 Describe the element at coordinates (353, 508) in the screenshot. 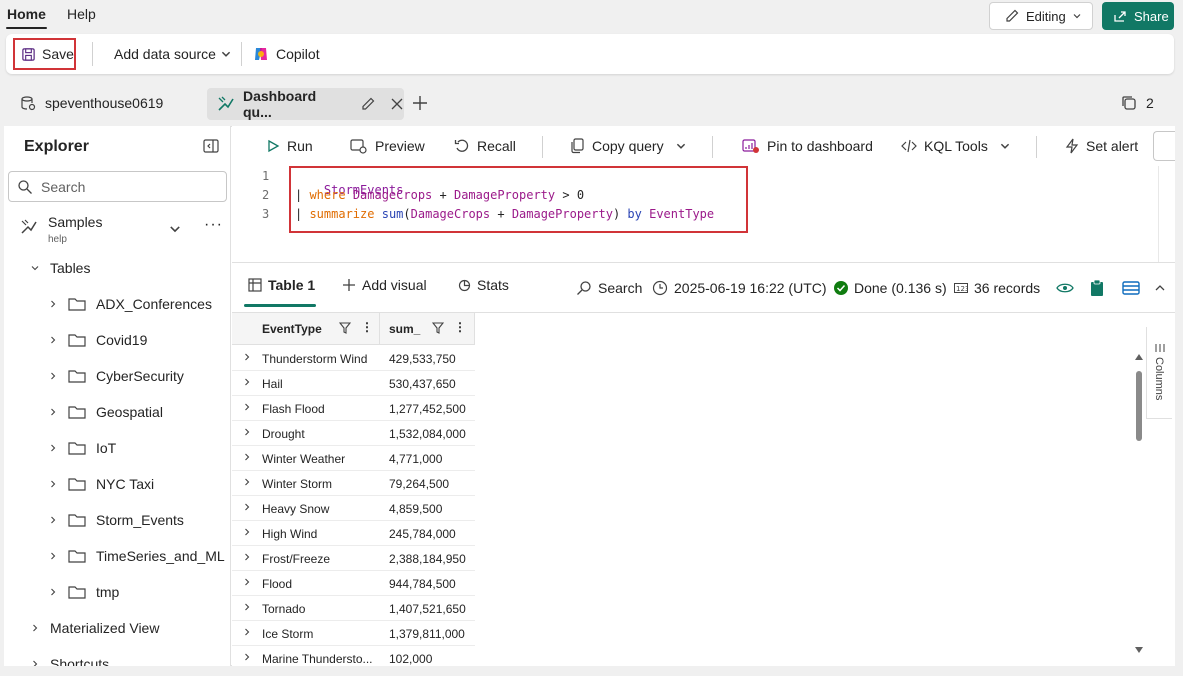

I see `table-row: Heavy Snow 4,859,500` at that location.